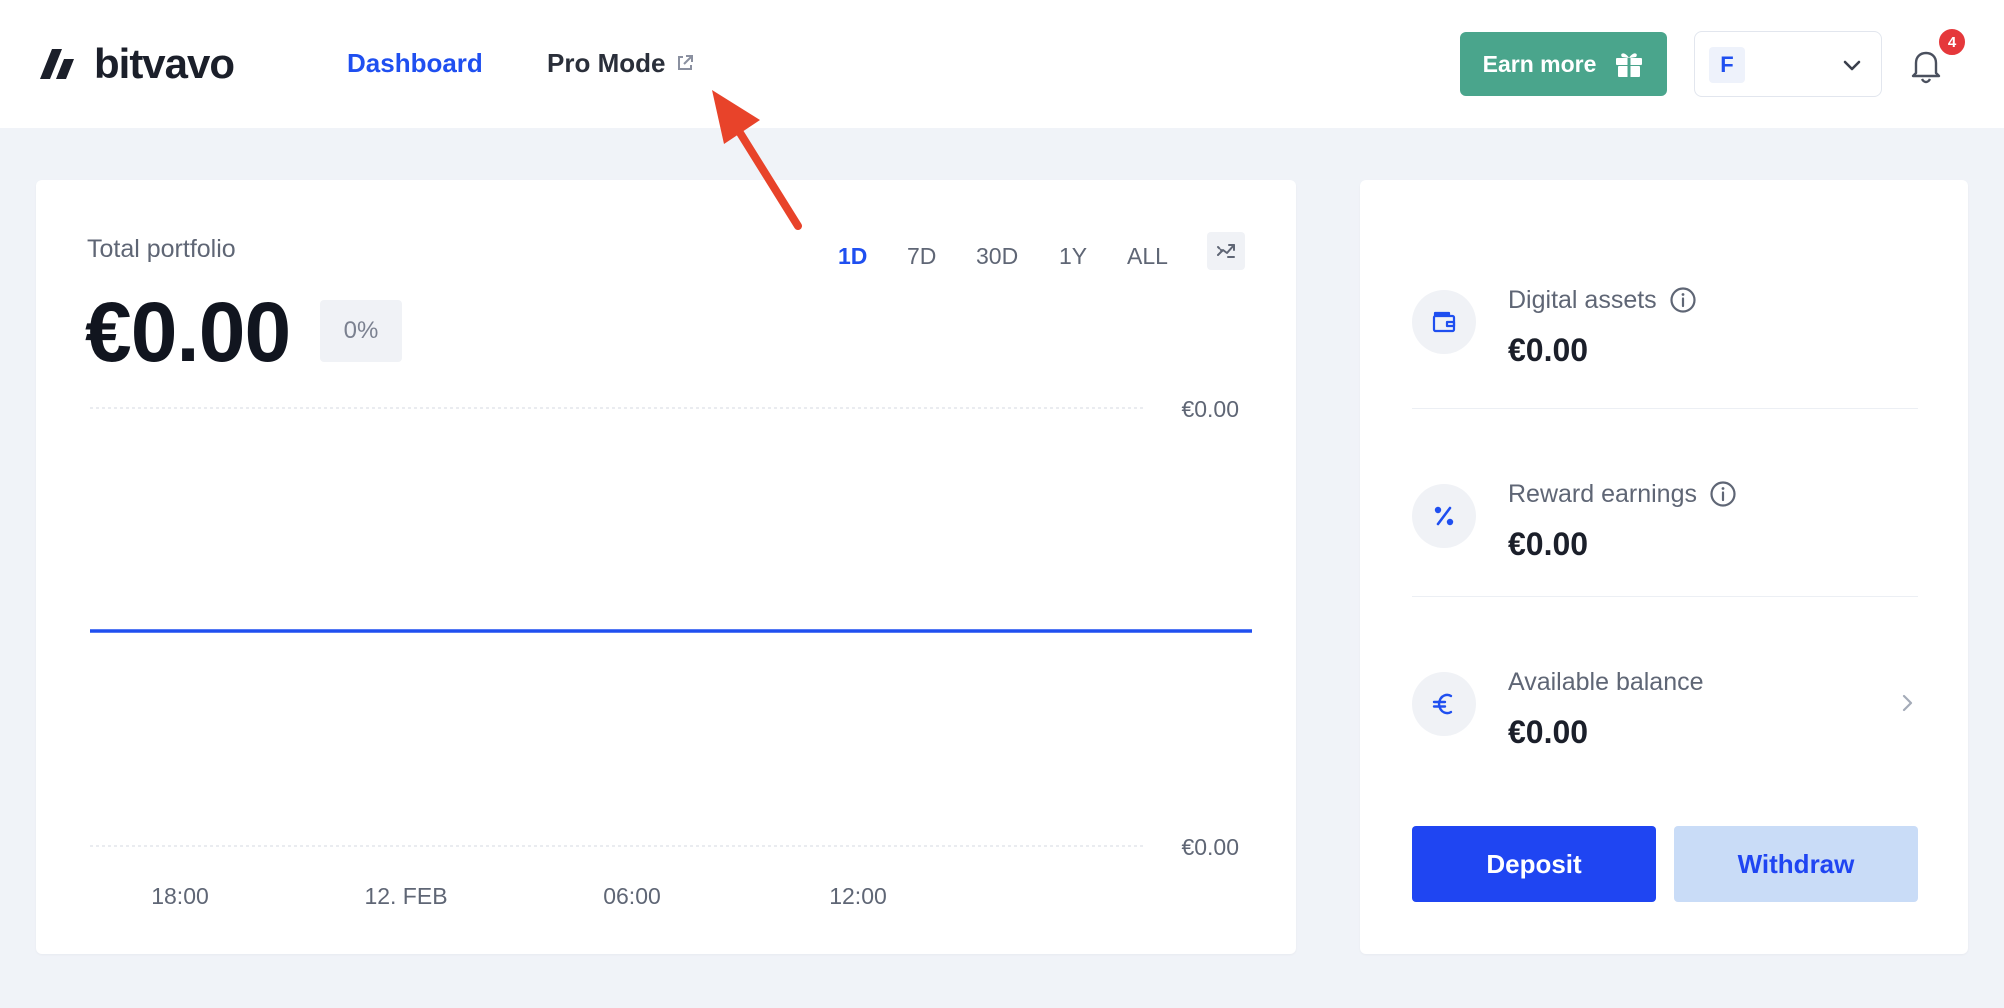 This screenshot has height=1008, width=2004. I want to click on deposit-button: Deposit, so click(1534, 864).